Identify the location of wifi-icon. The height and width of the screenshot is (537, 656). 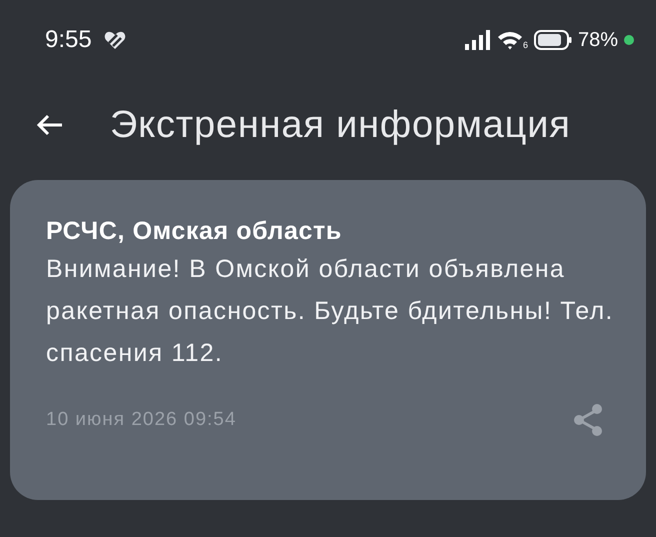
(509, 40).